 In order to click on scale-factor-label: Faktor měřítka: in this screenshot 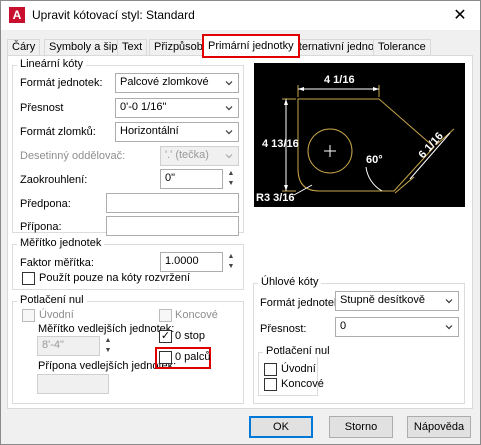, I will do `click(57, 263)`.